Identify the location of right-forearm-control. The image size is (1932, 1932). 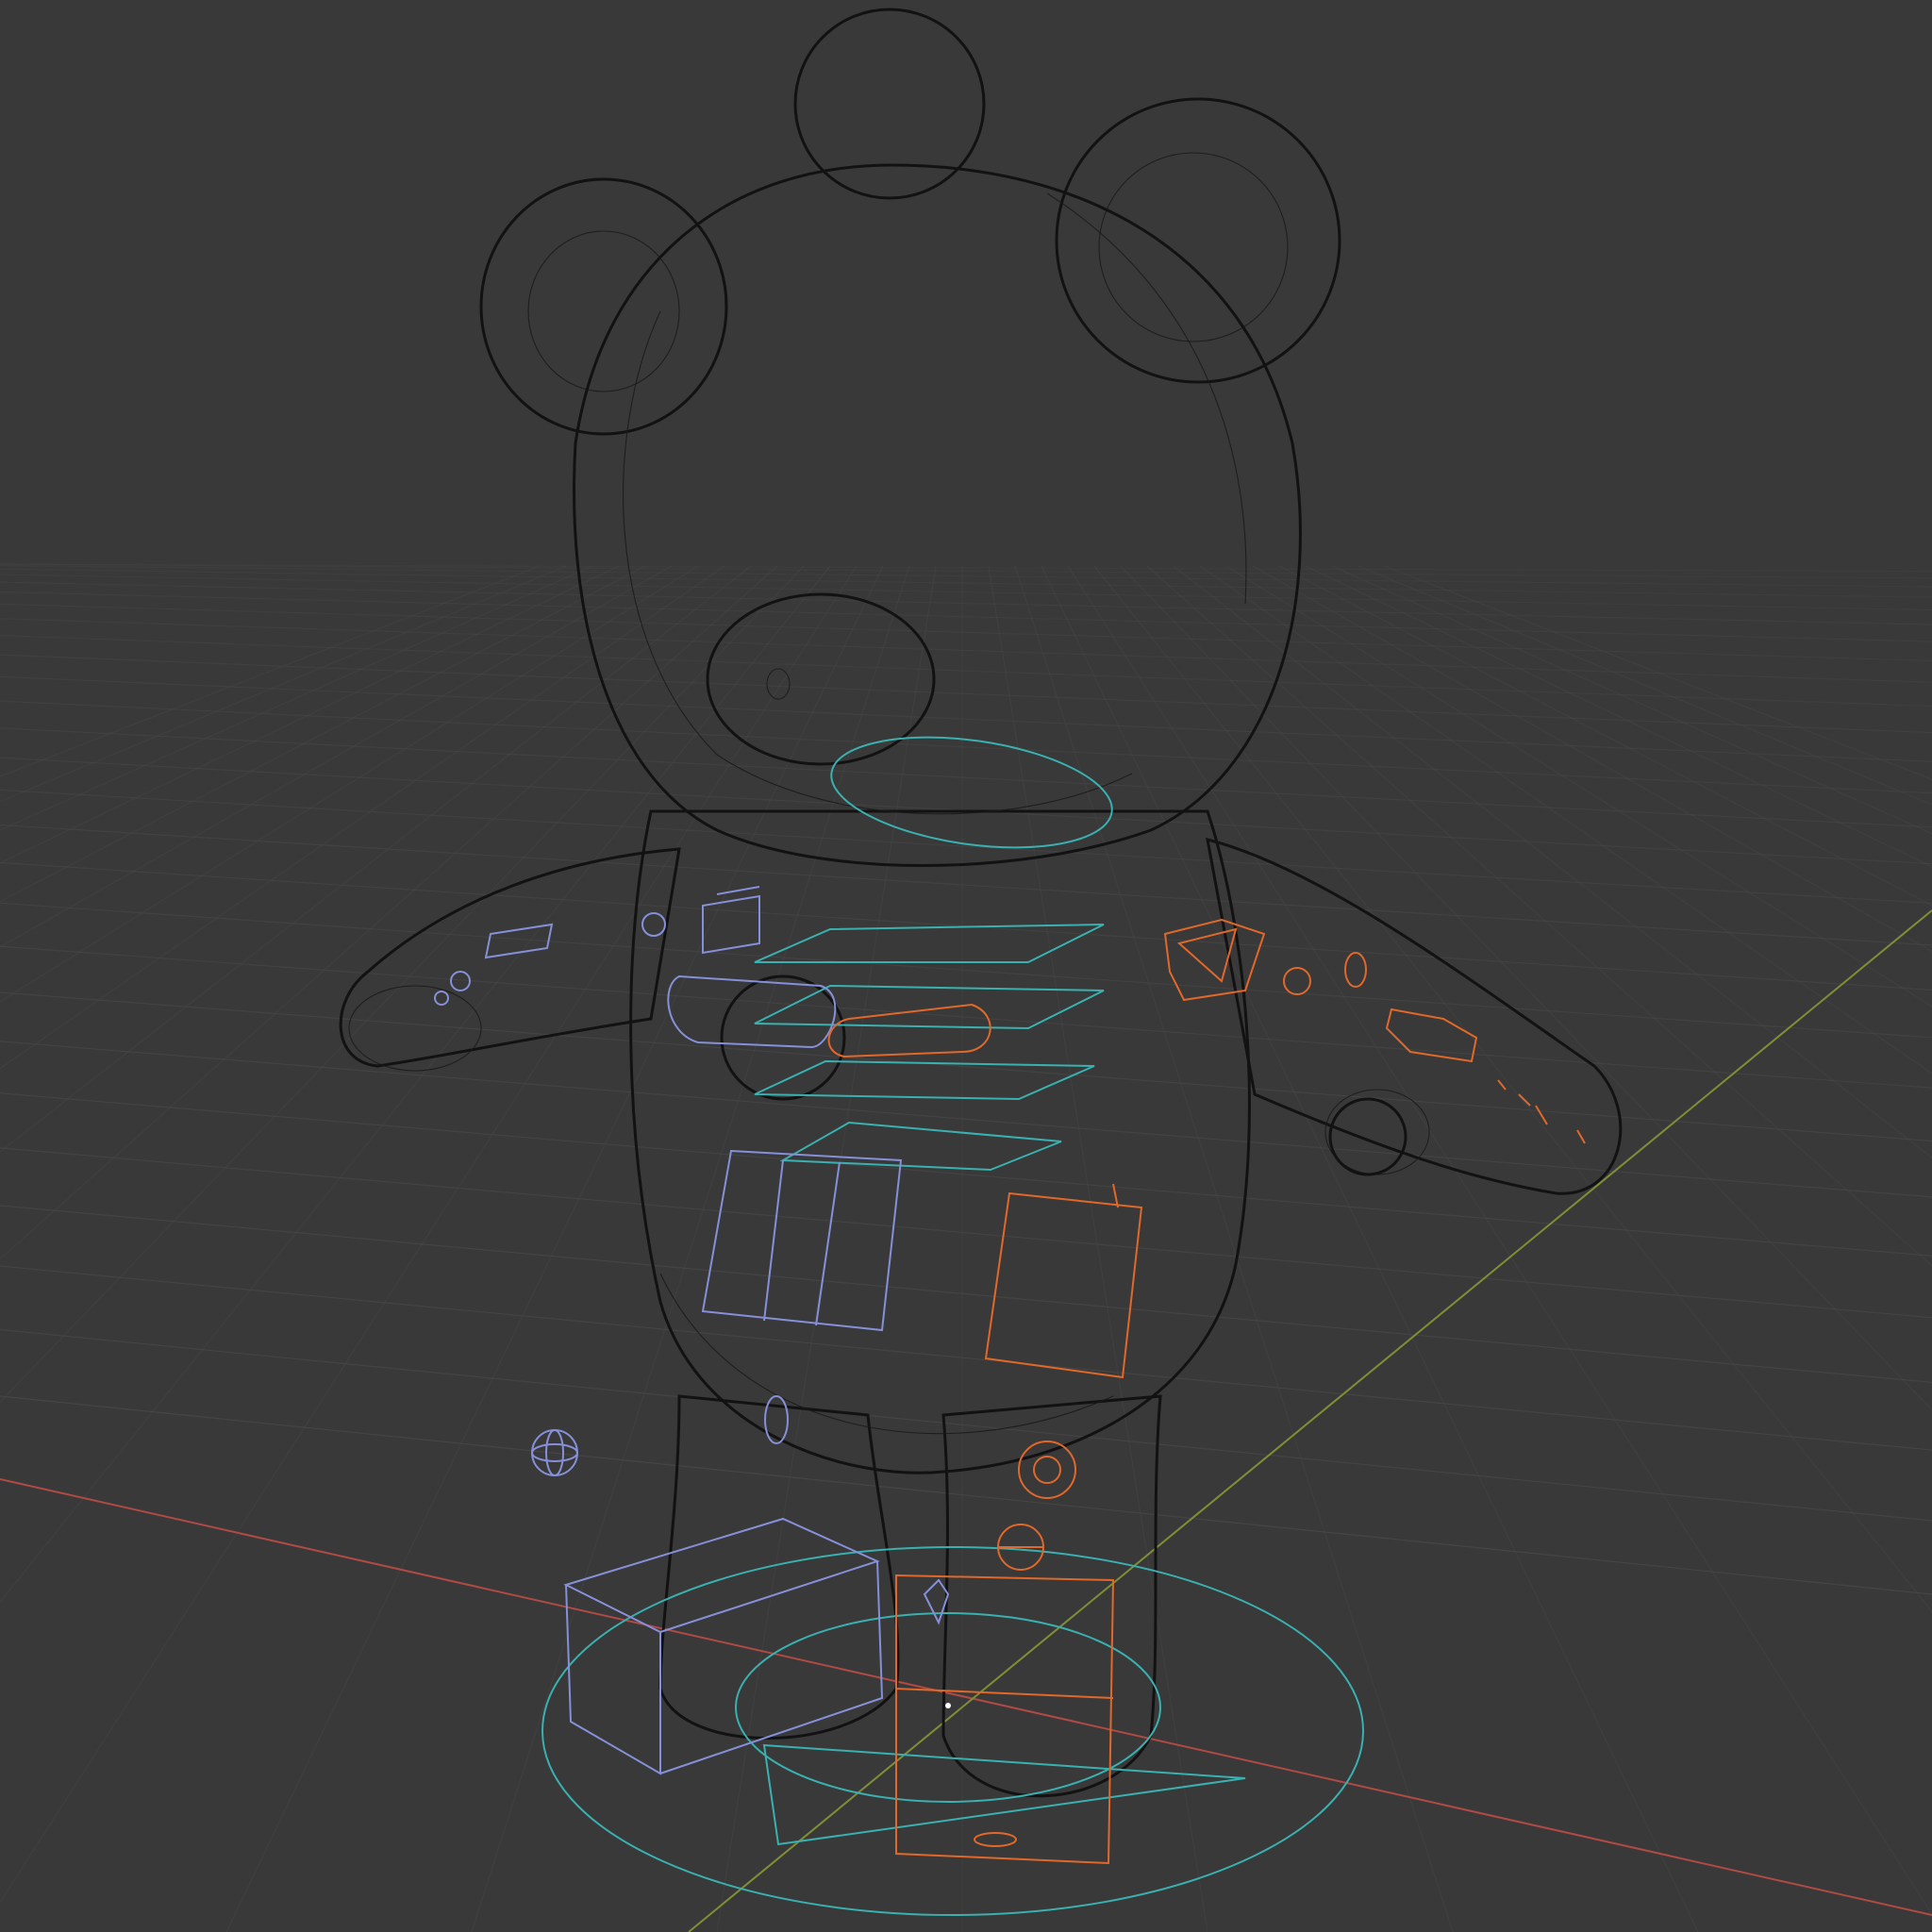
(1356, 970).